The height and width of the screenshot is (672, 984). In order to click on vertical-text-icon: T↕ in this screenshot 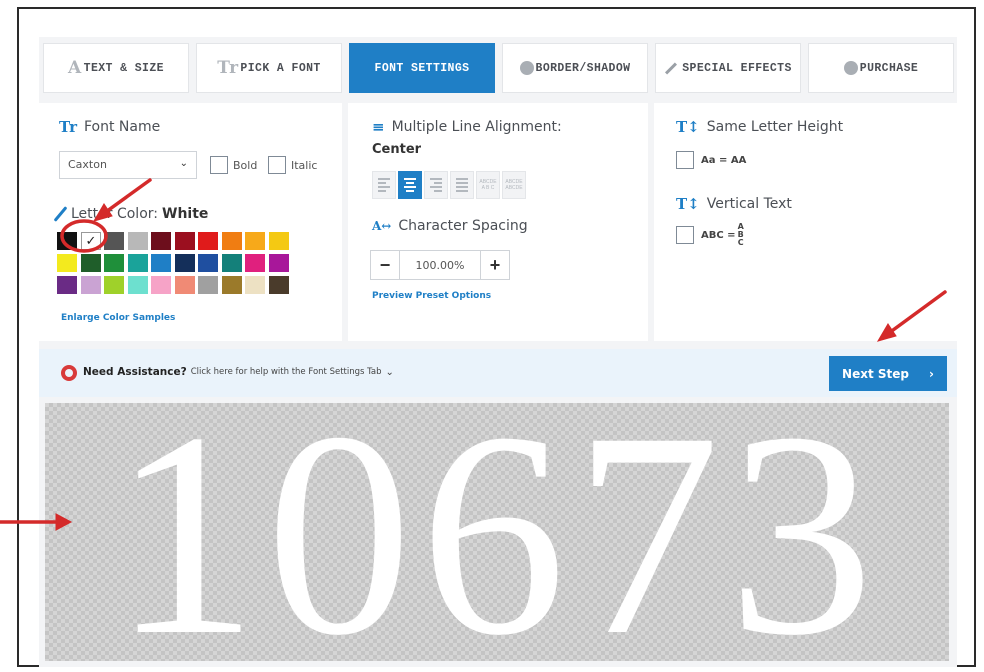, I will do `click(688, 204)`.